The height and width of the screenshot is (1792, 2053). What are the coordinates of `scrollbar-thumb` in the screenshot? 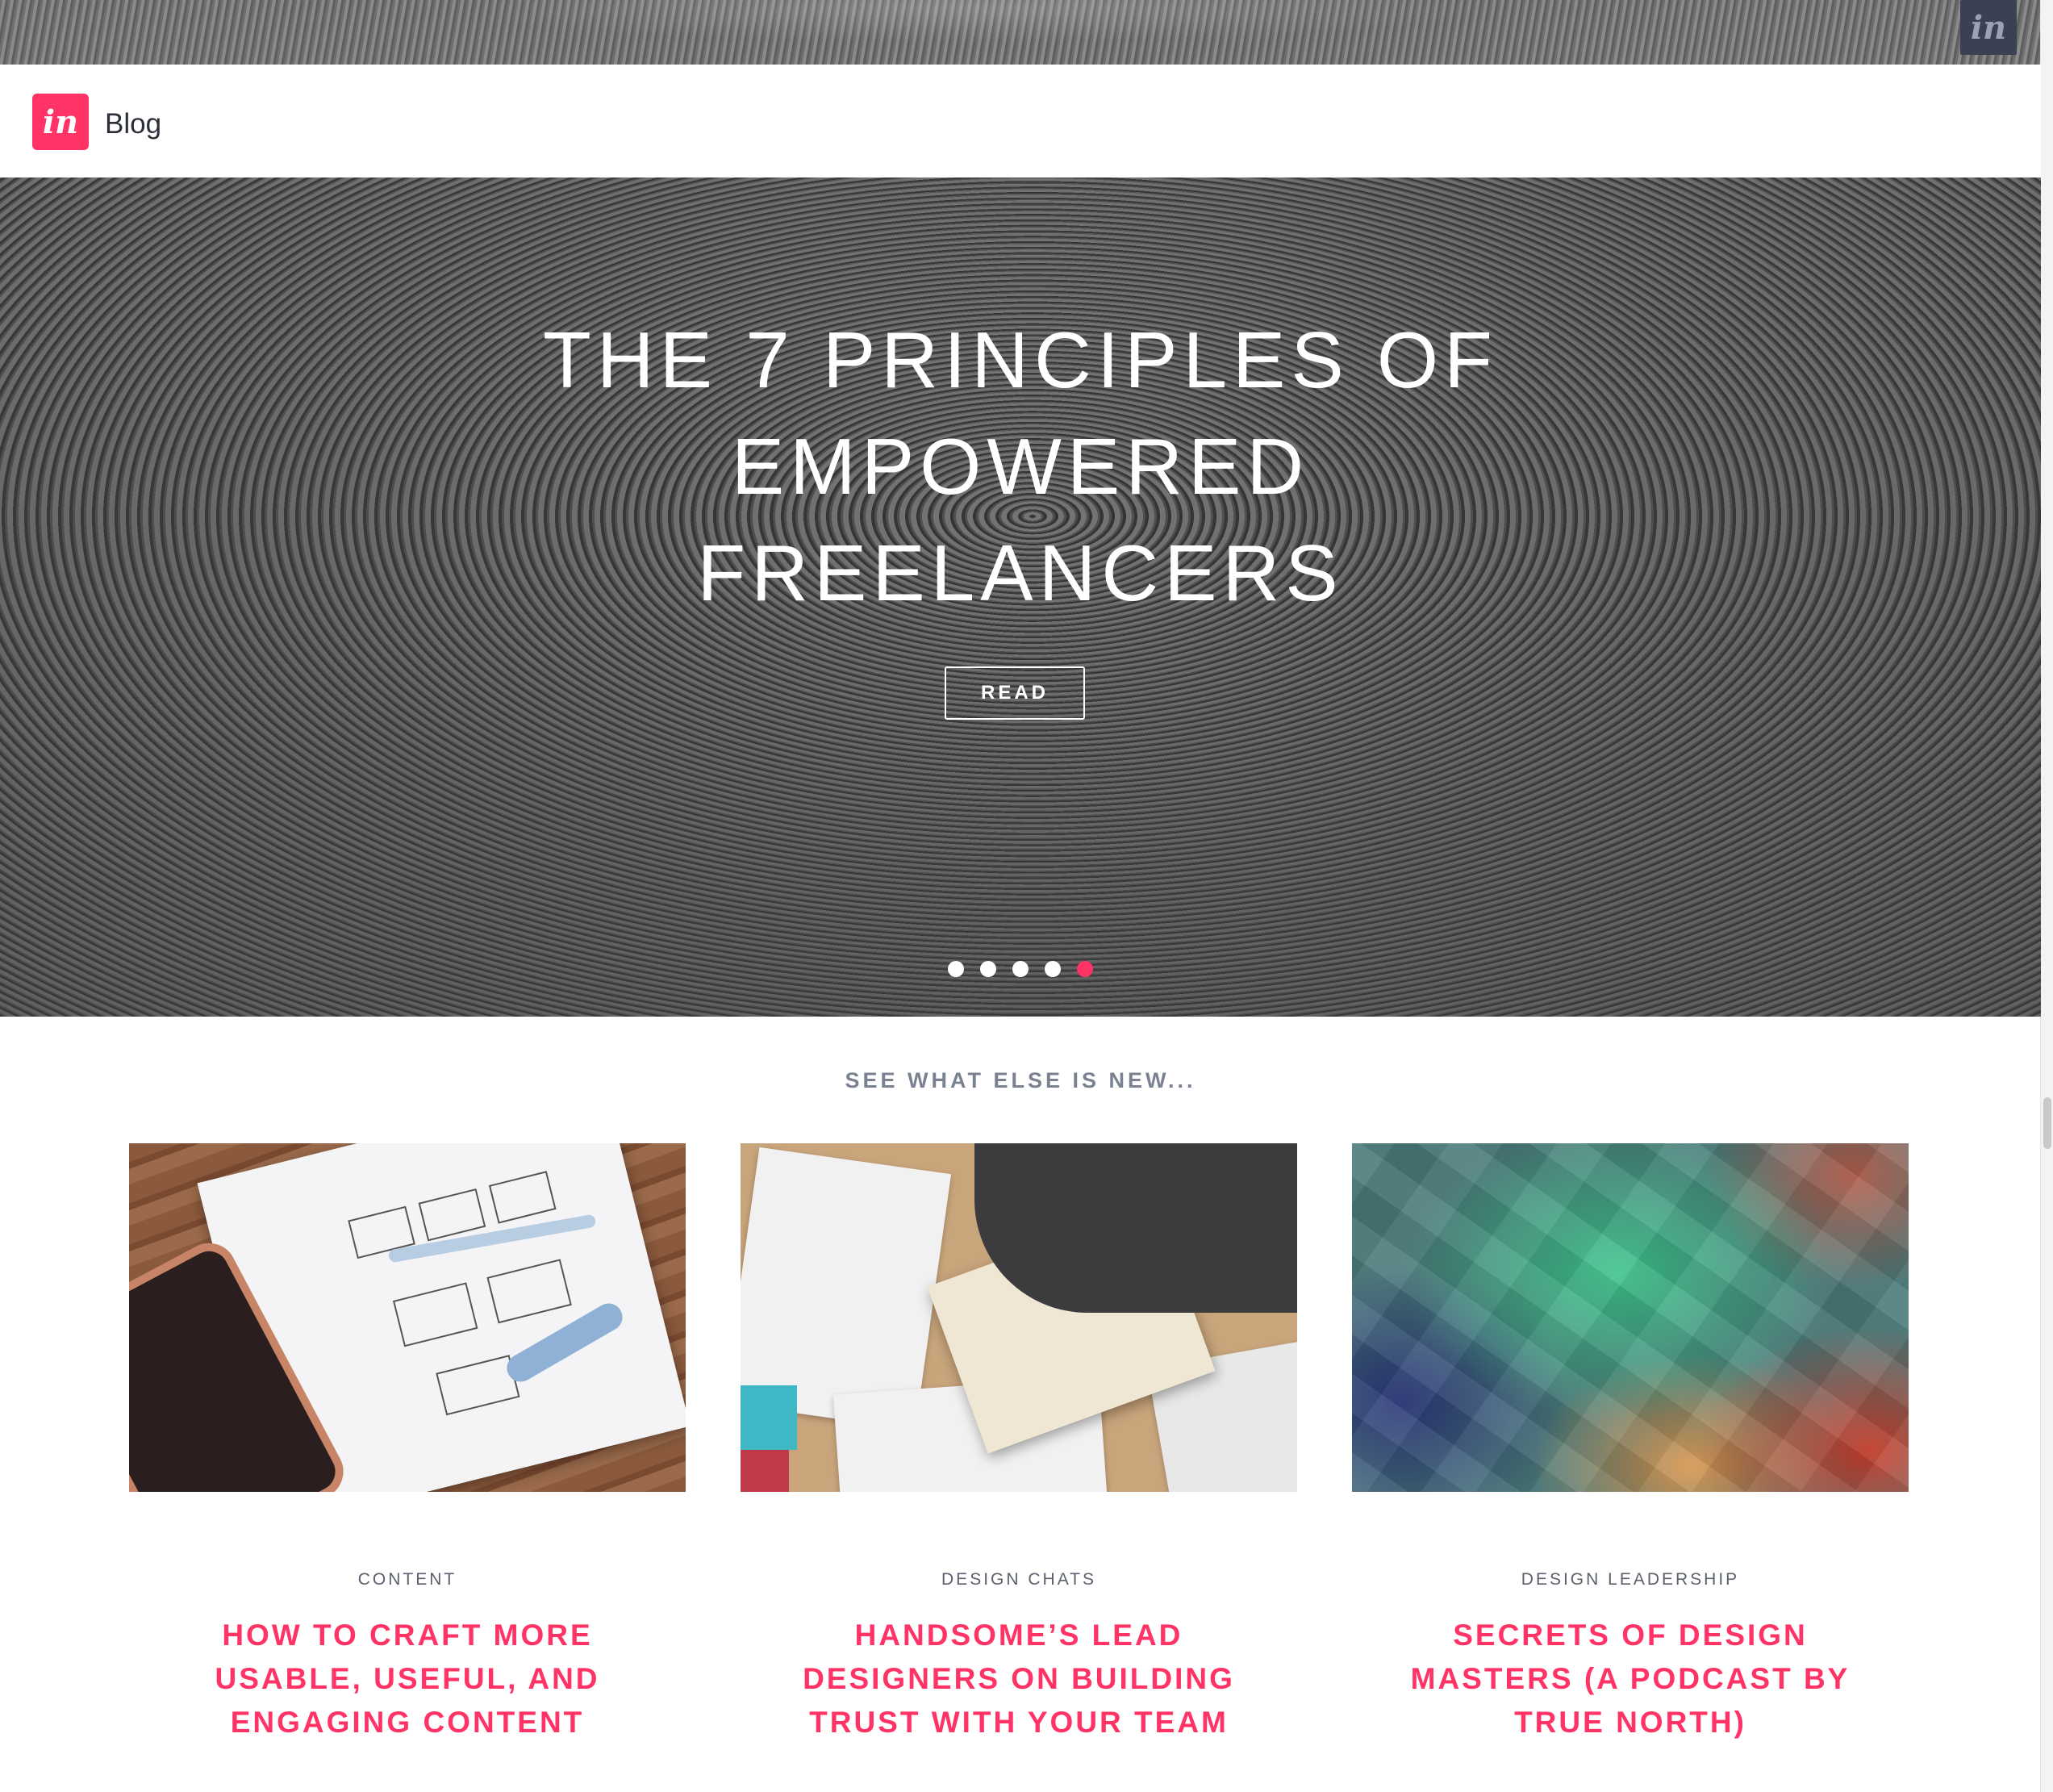 It's located at (2047, 1123).